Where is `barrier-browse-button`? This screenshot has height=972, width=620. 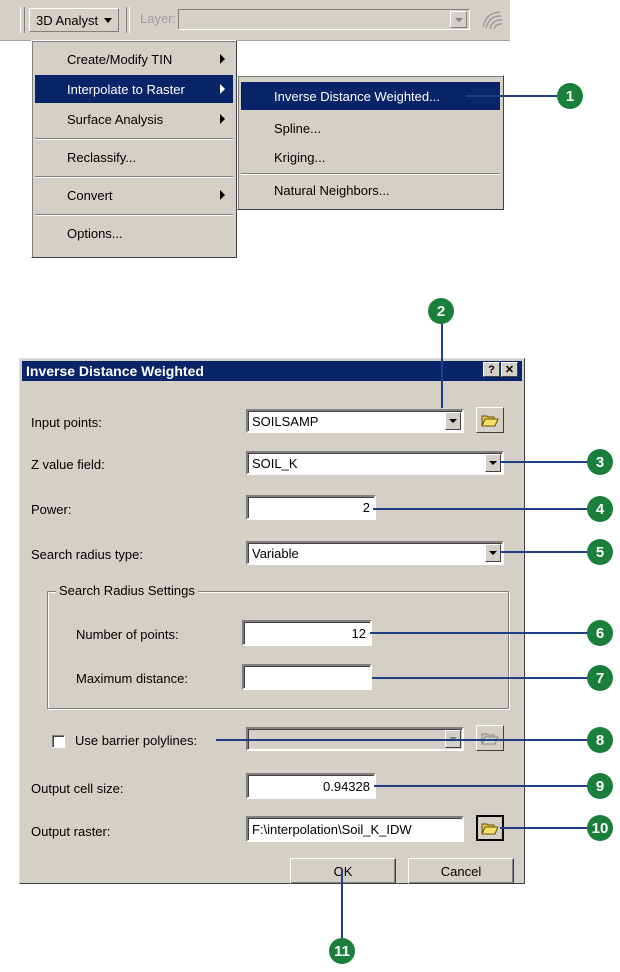
barrier-browse-button is located at coordinates (490, 738).